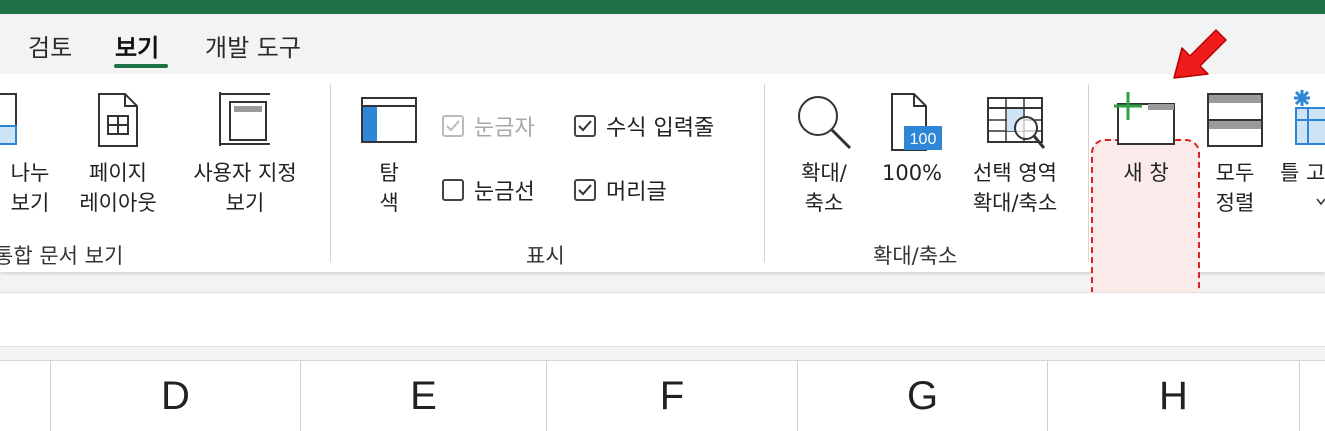 The height and width of the screenshot is (431, 1325). What do you see at coordinates (118, 120) in the screenshot?
I see `page-layout-icon` at bounding box center [118, 120].